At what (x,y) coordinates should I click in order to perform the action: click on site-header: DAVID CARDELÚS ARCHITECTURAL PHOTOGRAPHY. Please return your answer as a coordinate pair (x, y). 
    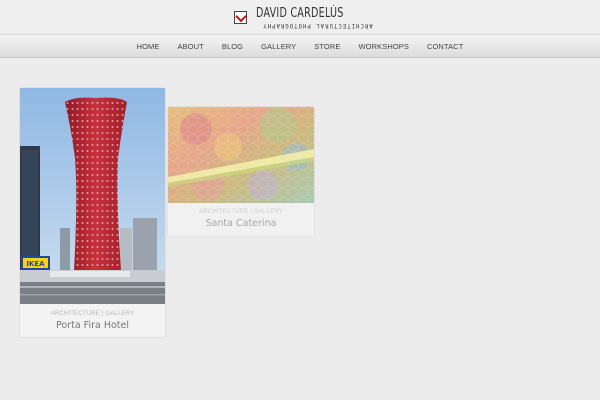
    Looking at the image, I should click on (300, 17).